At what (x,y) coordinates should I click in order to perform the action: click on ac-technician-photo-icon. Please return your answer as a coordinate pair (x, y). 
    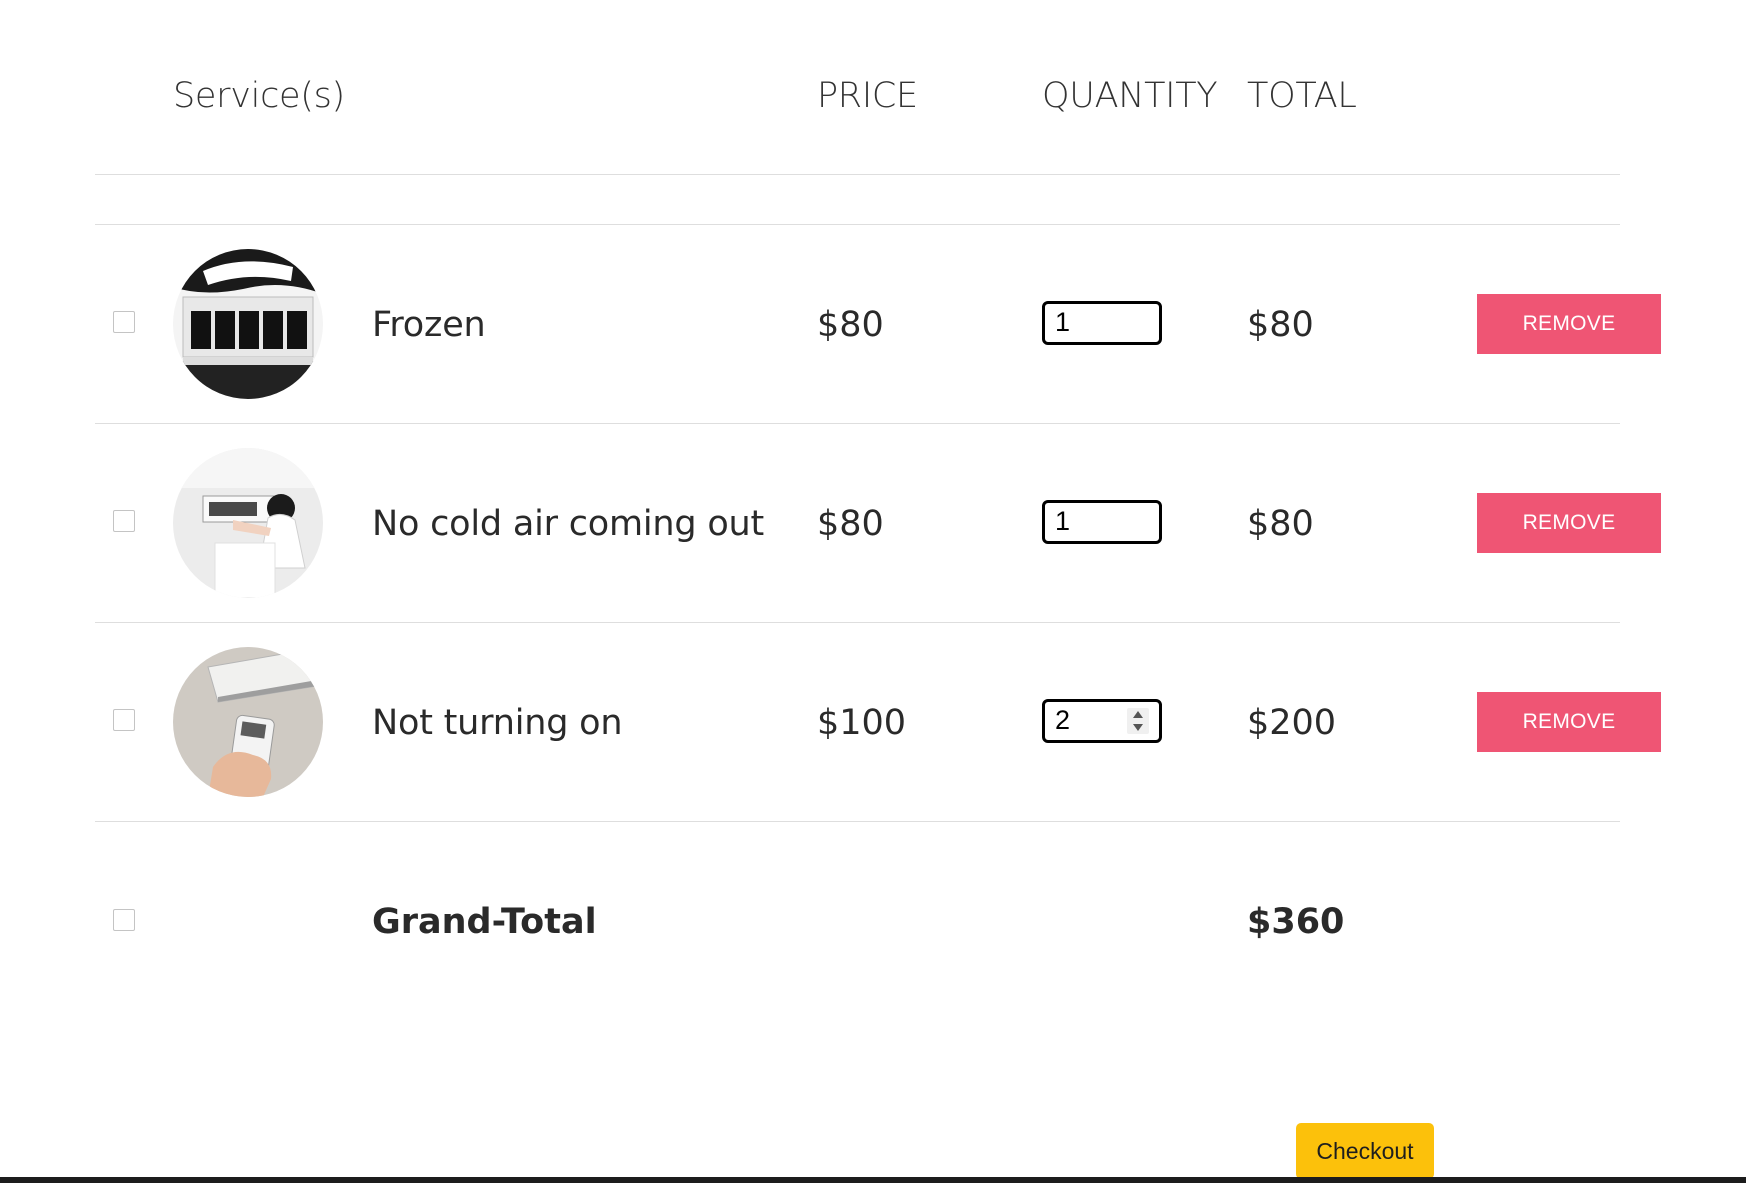
    Looking at the image, I should click on (248, 523).